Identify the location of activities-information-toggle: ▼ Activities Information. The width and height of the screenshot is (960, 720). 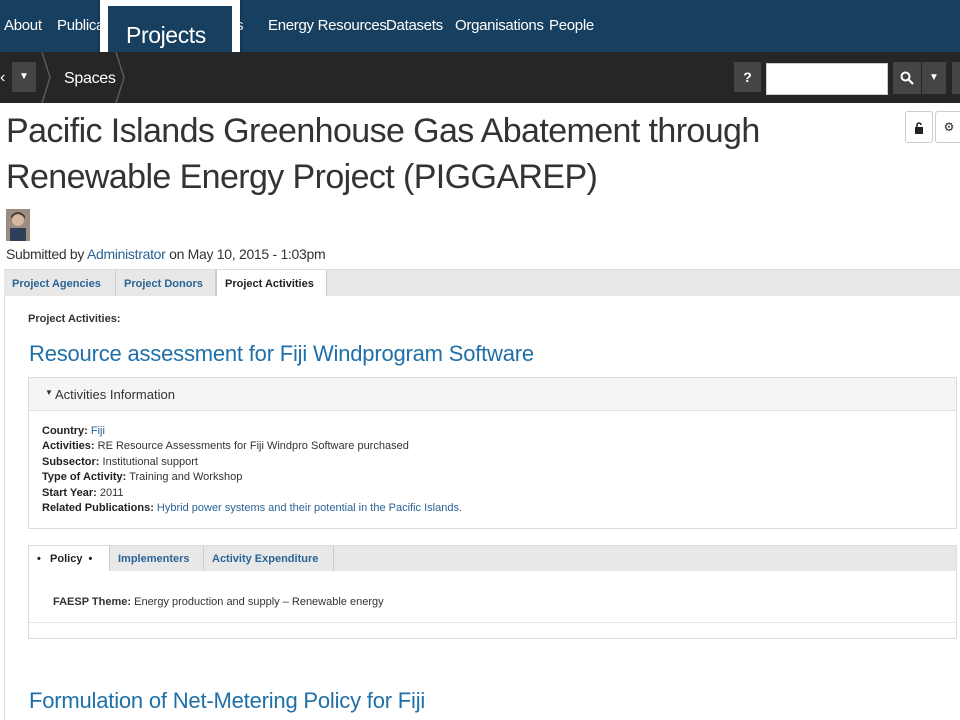
(492, 394).